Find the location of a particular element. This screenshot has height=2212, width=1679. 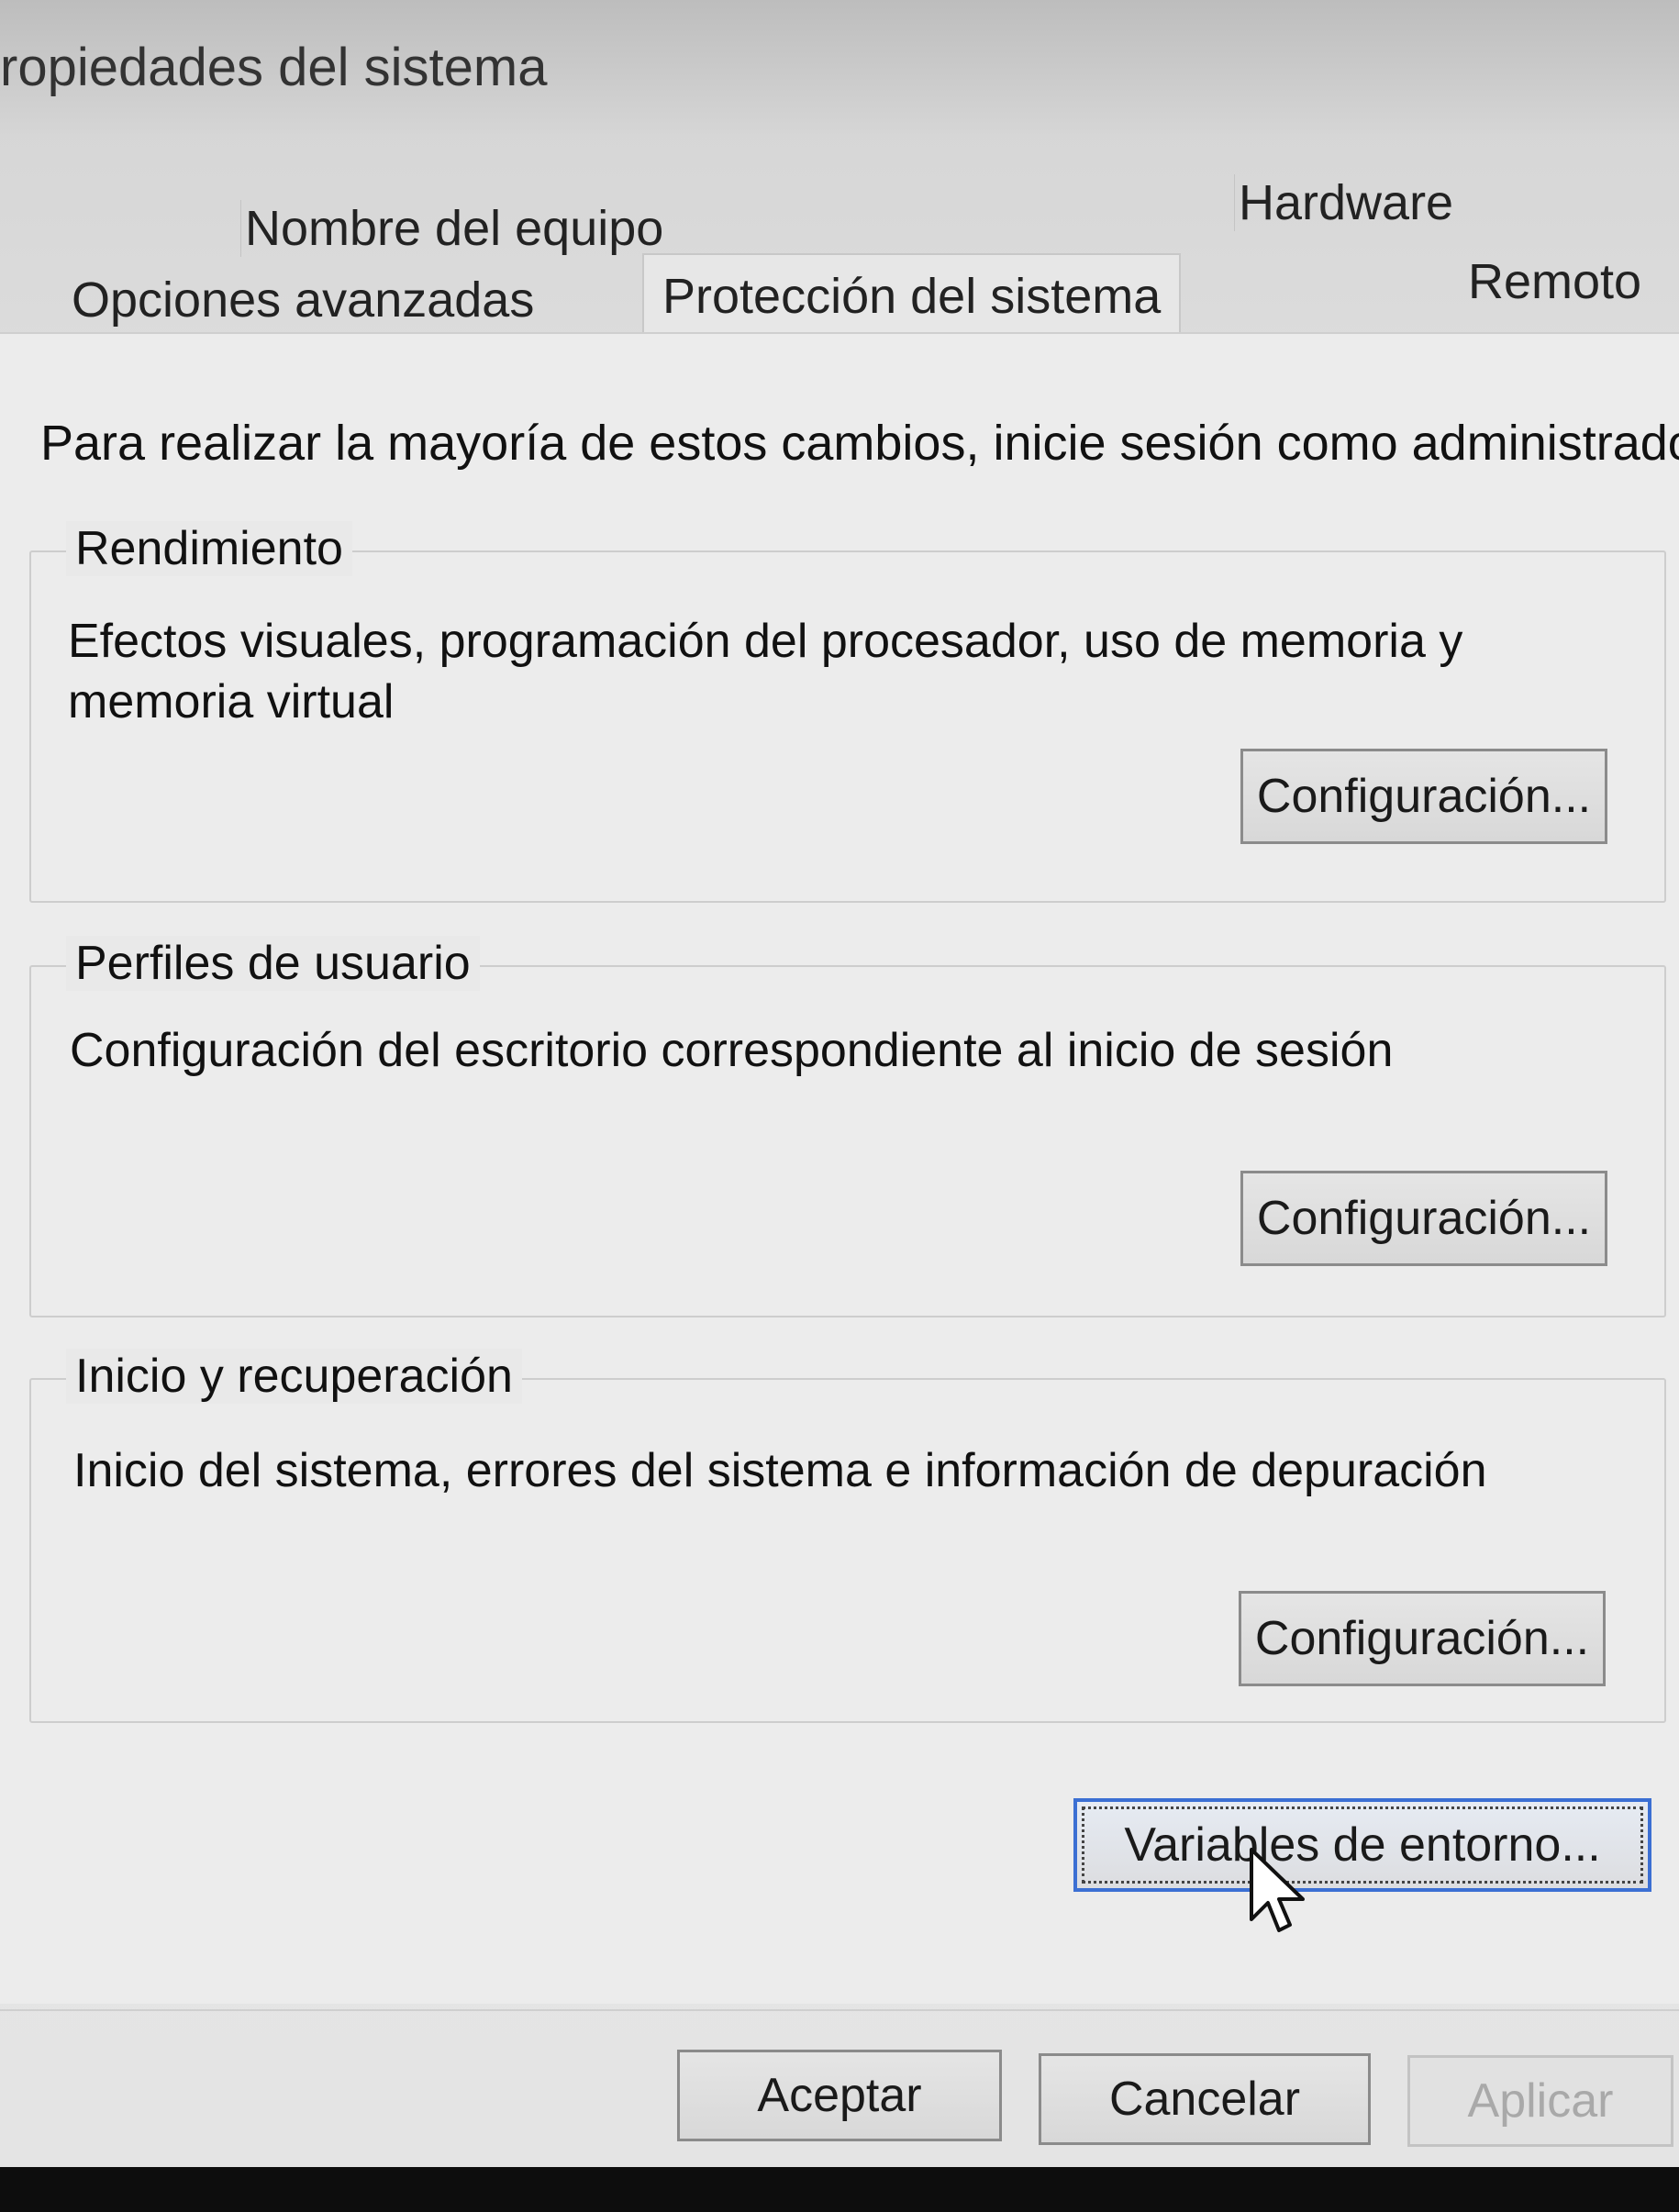

tab-nombre-del-equipo: Nombre del equipo is located at coordinates (453, 228).